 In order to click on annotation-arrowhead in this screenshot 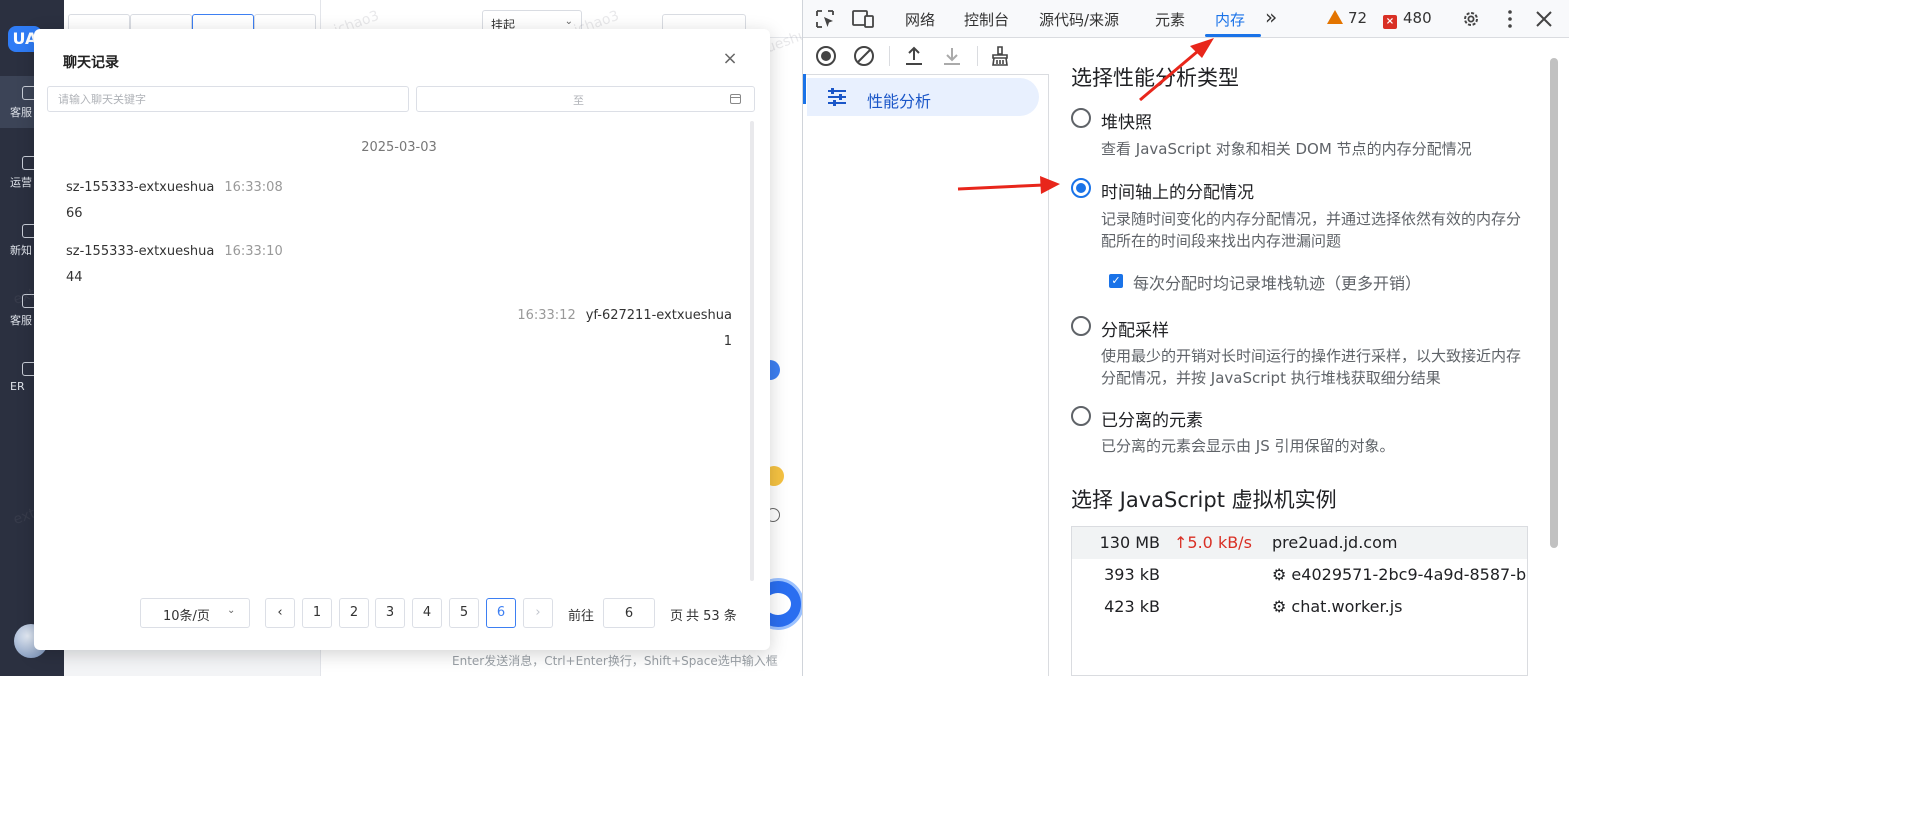, I will do `click(1050, 185)`.